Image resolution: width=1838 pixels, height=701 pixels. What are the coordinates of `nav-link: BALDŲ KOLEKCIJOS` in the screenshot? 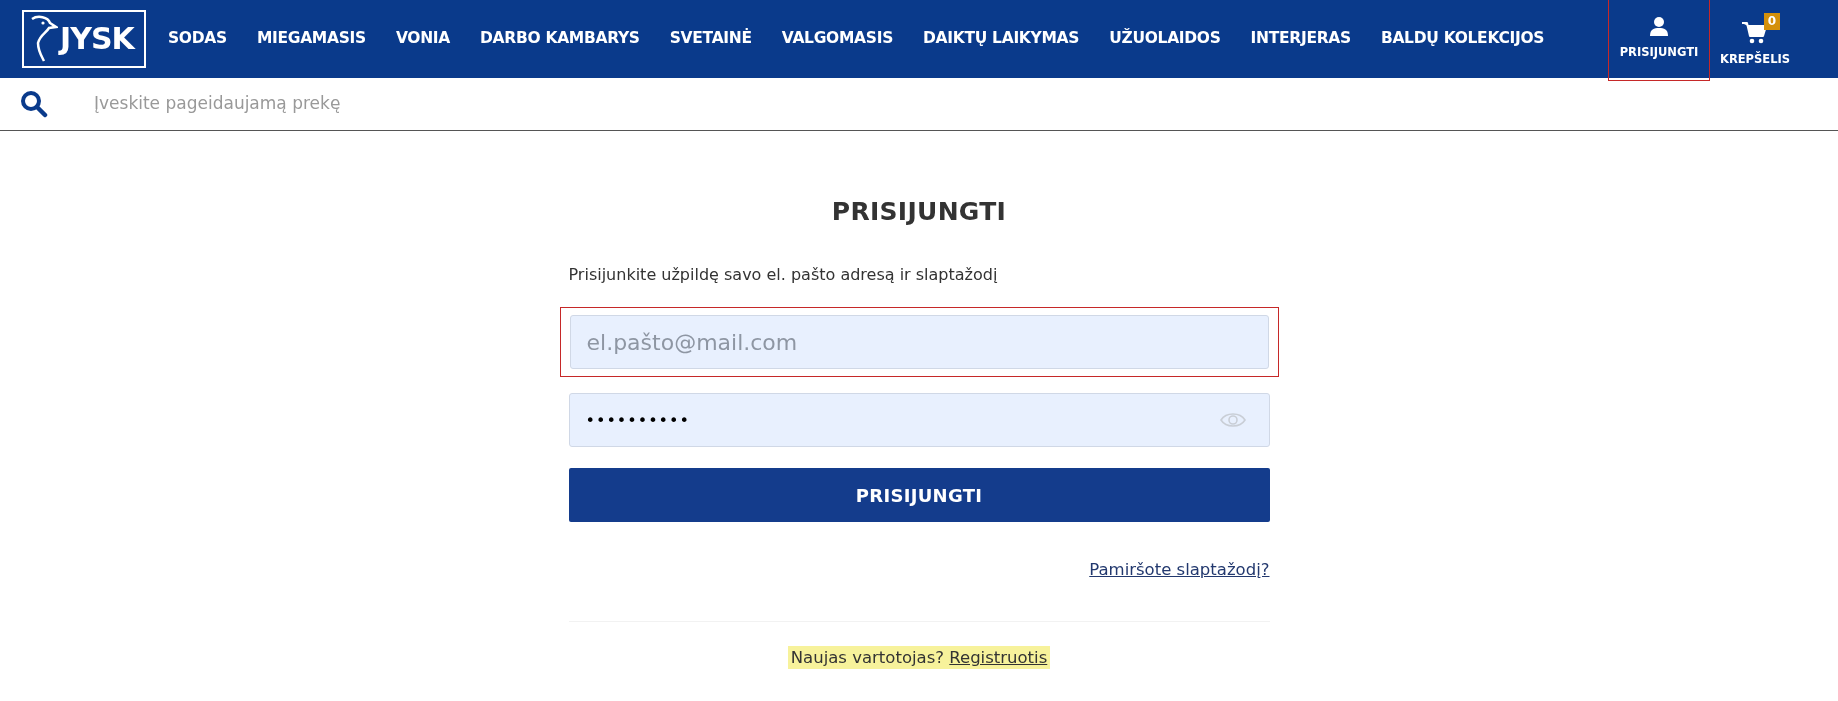 It's located at (1462, 39).